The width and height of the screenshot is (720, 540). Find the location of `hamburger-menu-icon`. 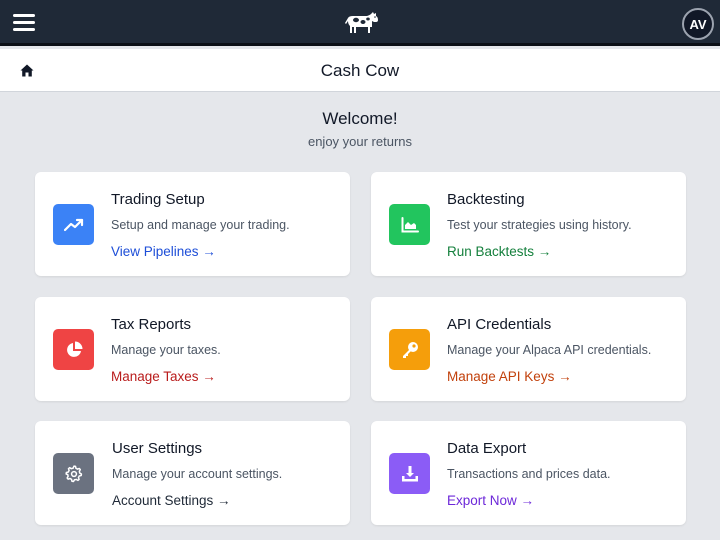

hamburger-menu-icon is located at coordinates (24, 23).